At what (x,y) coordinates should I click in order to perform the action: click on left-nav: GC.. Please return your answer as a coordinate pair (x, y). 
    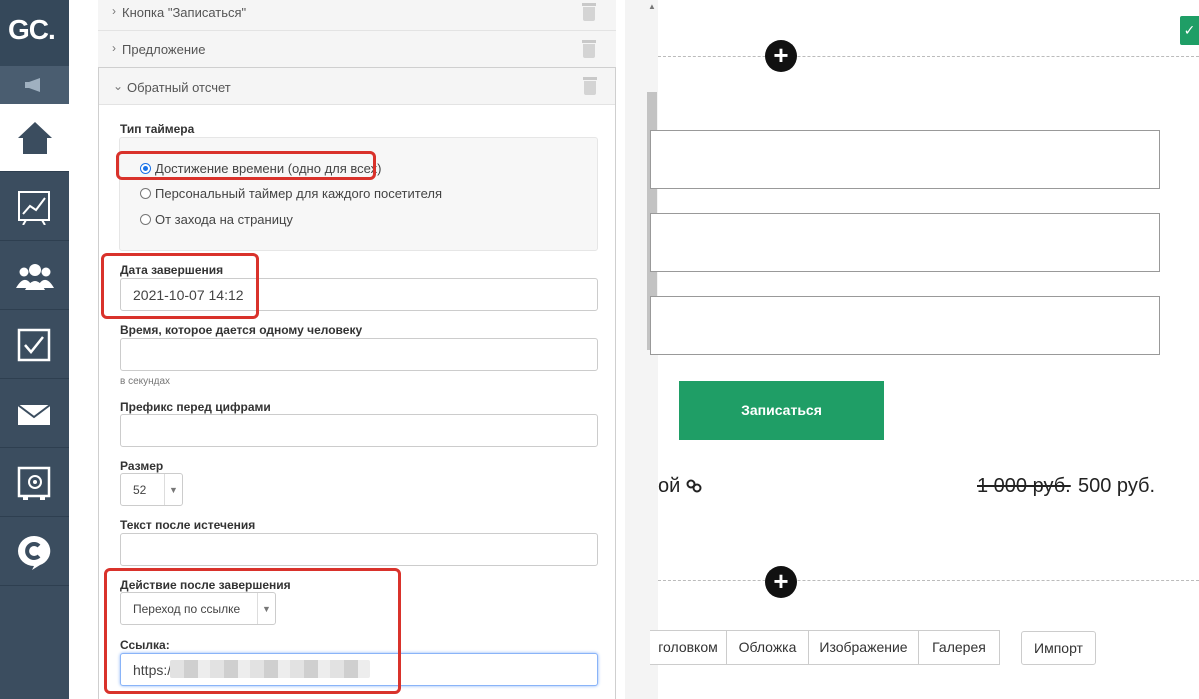
    Looking at the image, I should click on (34, 349).